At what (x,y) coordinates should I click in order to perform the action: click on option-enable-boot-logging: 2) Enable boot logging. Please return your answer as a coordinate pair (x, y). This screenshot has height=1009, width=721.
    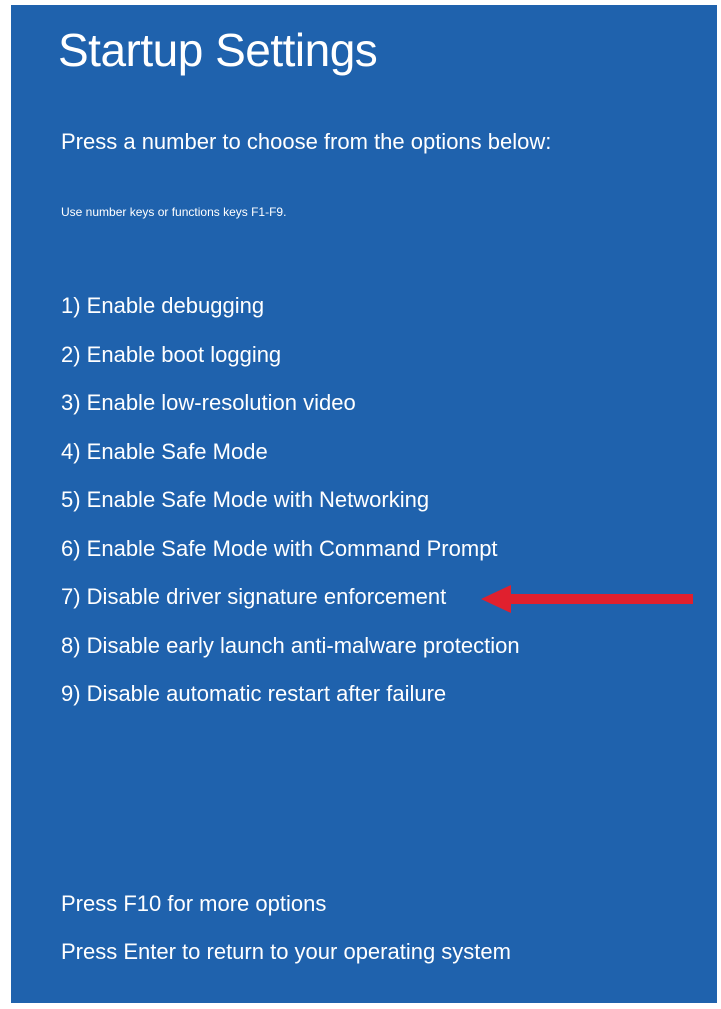
    Looking at the image, I should click on (290, 364).